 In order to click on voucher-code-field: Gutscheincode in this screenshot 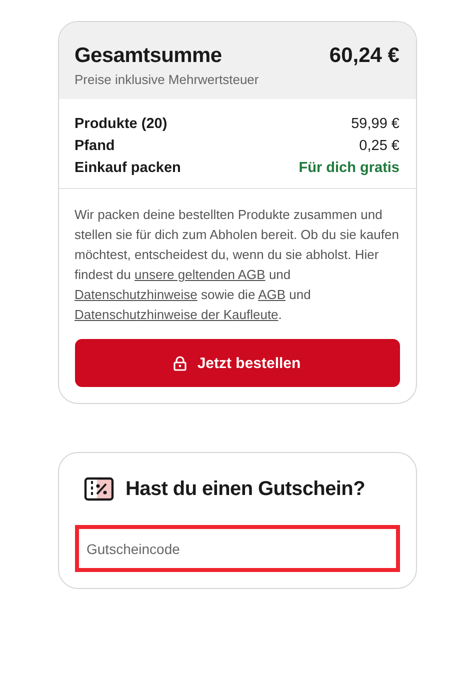, I will do `click(237, 548)`.